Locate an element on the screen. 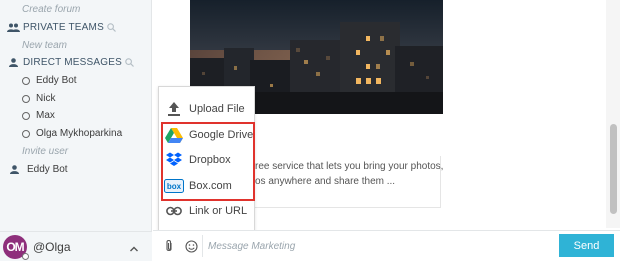 This screenshot has width=620, height=261. private-teams-header: PRIVATE TEAMS is located at coordinates (82, 27).